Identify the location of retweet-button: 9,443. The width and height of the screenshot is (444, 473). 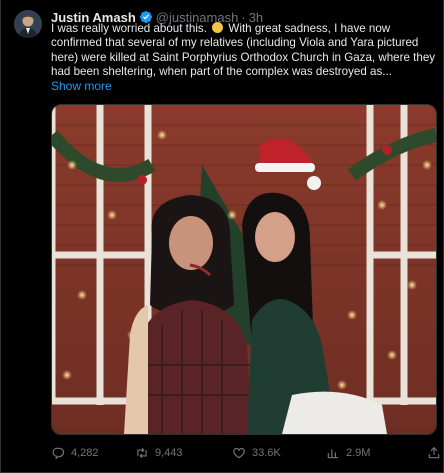
(159, 453).